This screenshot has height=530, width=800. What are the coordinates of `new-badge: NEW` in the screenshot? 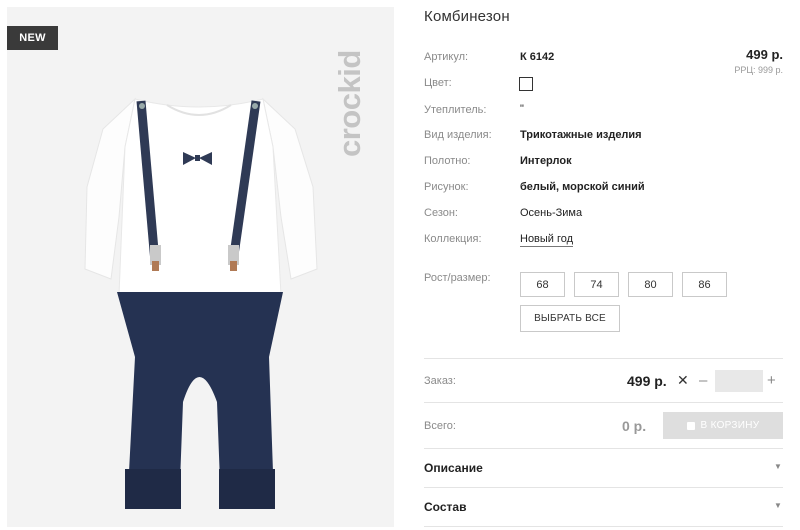 It's located at (32, 38).